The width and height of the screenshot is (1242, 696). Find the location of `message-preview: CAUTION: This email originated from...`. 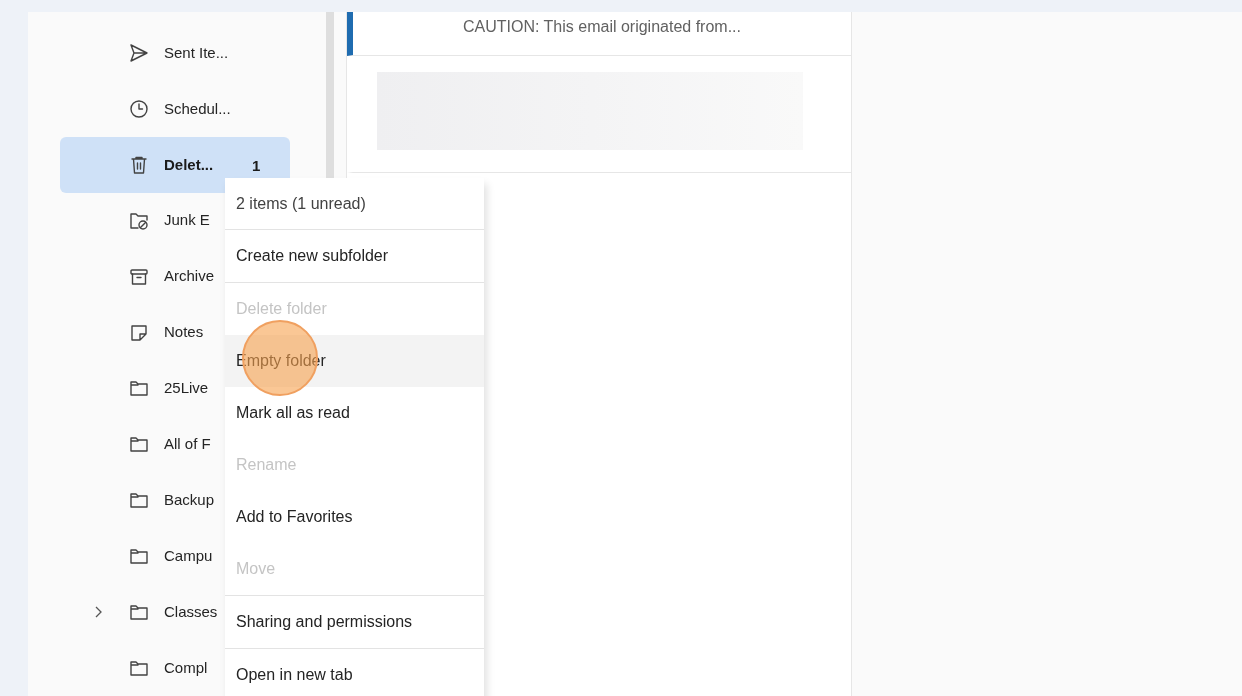

message-preview: CAUTION: This email originated from... is located at coordinates (602, 27).